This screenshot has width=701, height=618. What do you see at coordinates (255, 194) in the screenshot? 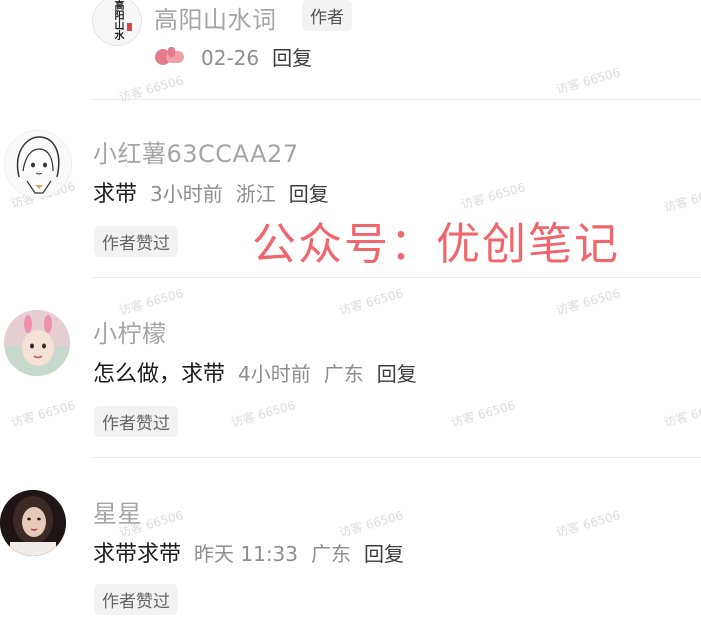
I see `comment-location: 浙江` at bounding box center [255, 194].